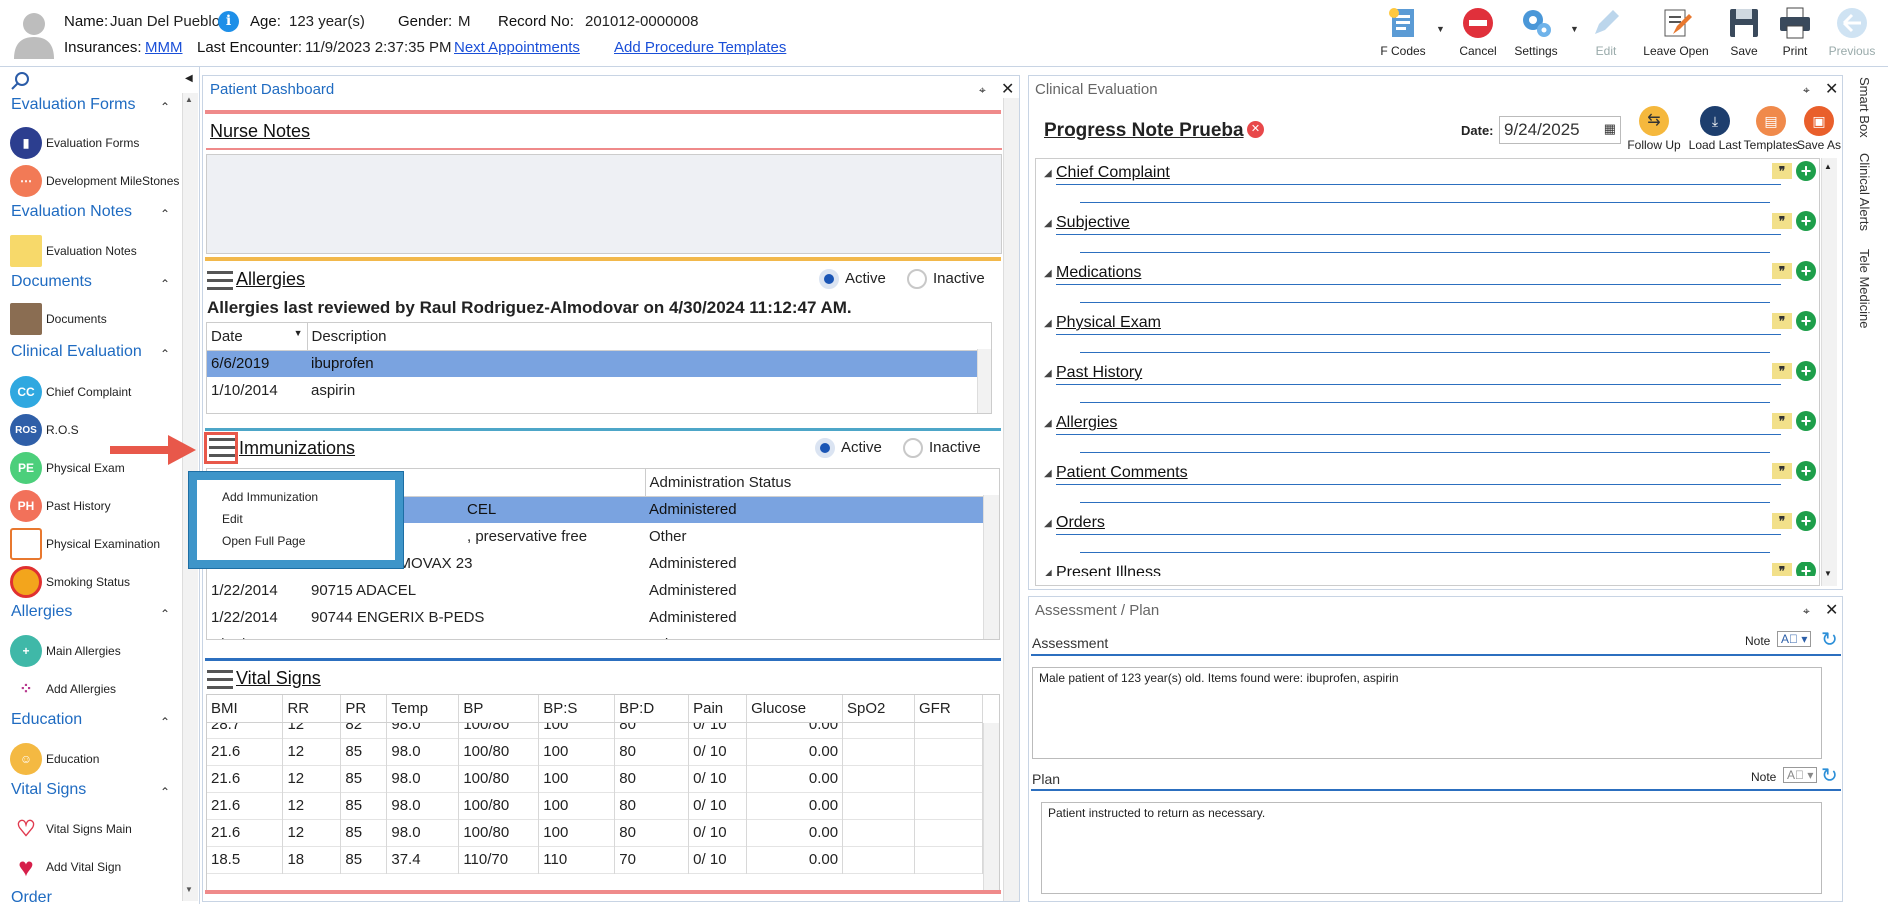  Describe the element at coordinates (577, 709) in the screenshot. I see `column-header: BP:S` at that location.